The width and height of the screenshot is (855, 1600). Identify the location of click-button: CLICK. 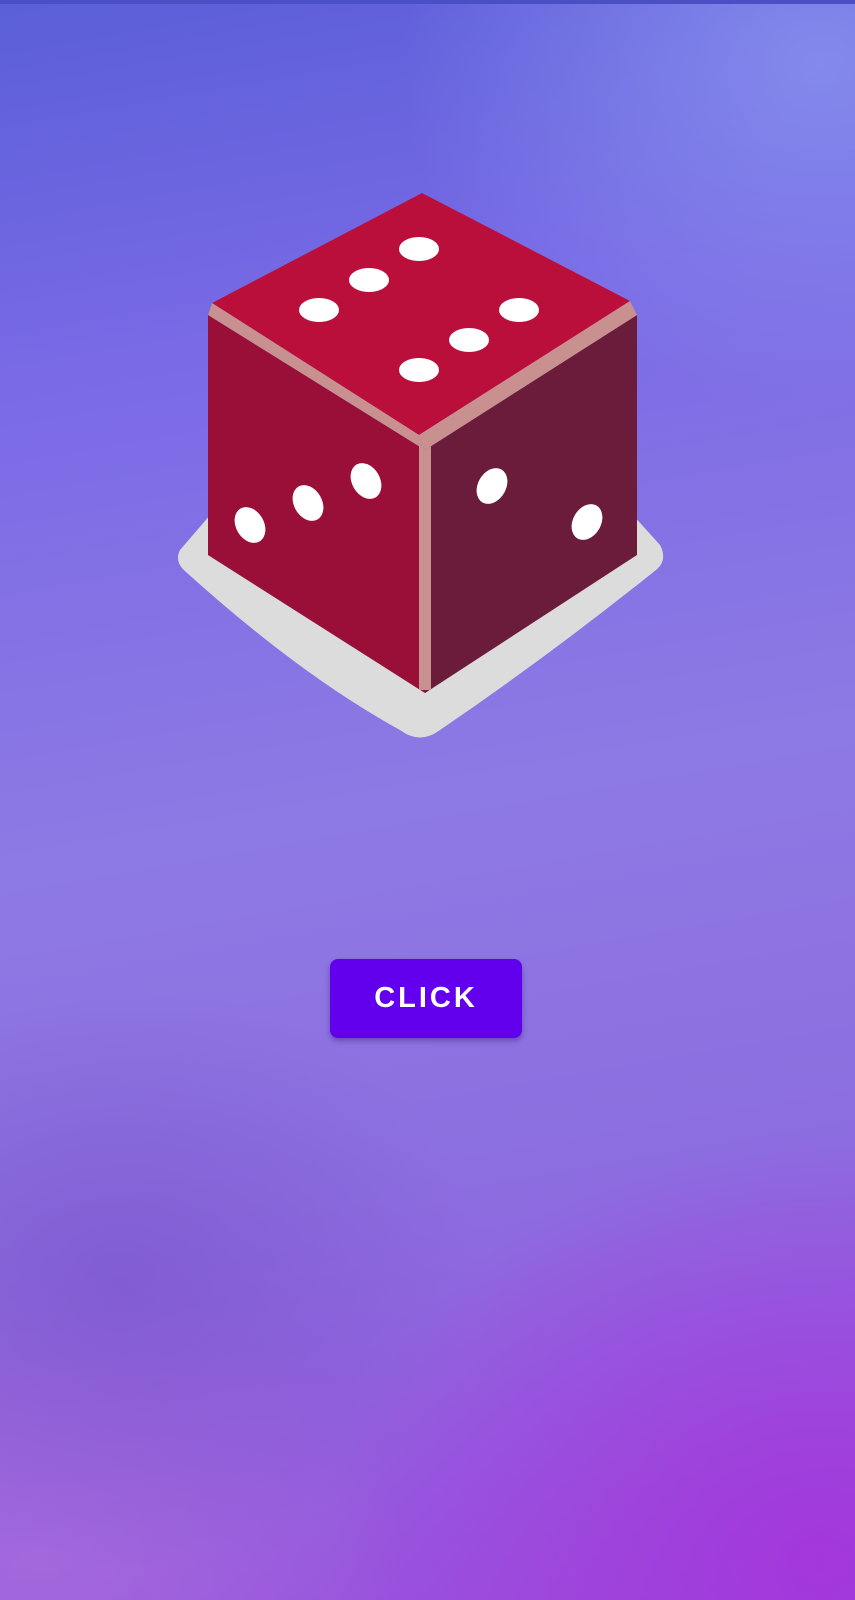
(426, 998).